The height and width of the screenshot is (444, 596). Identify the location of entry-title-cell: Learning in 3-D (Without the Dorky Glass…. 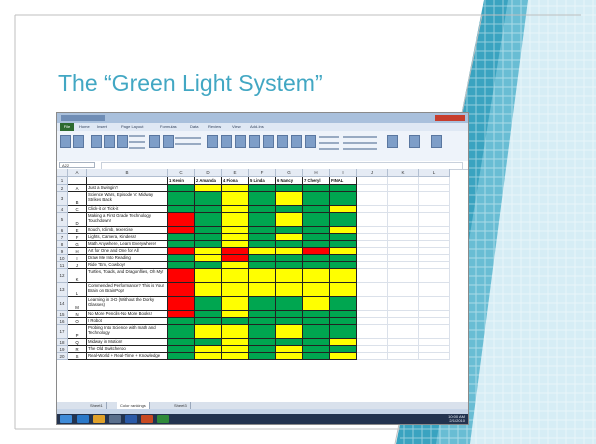
(127, 304).